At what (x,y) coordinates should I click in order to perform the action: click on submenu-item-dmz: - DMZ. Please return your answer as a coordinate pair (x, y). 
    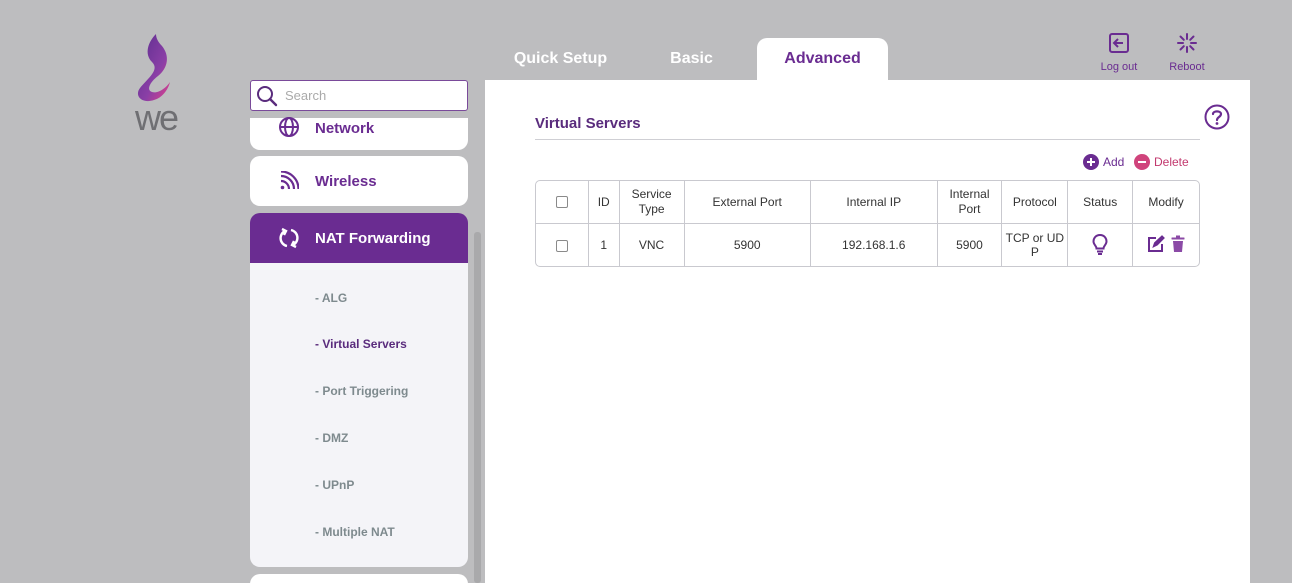
    Looking at the image, I should click on (331, 438).